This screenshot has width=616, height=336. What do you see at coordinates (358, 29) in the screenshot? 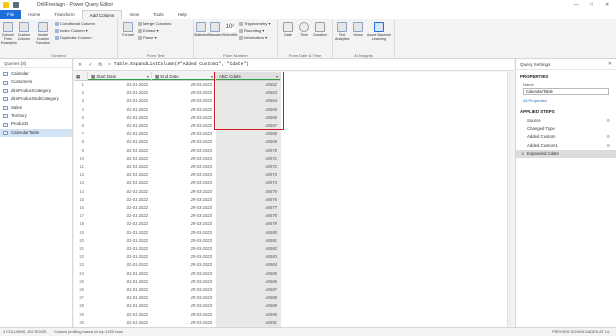
I see `vision-button: Vision` at bounding box center [358, 29].